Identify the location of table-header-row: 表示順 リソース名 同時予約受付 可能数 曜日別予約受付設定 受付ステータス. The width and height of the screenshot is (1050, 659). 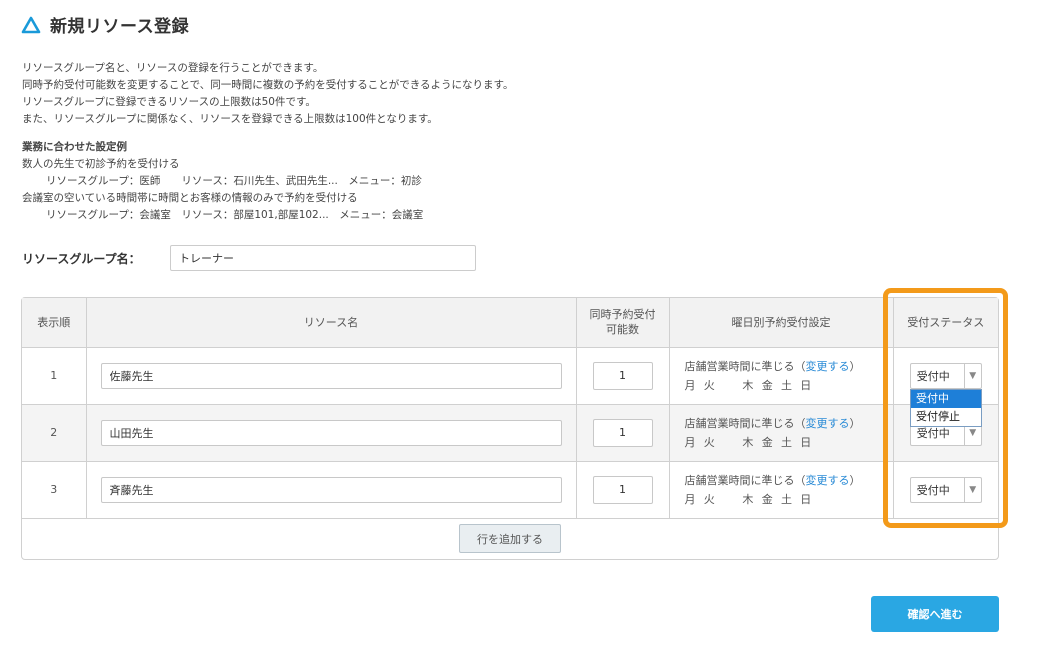
(510, 323).